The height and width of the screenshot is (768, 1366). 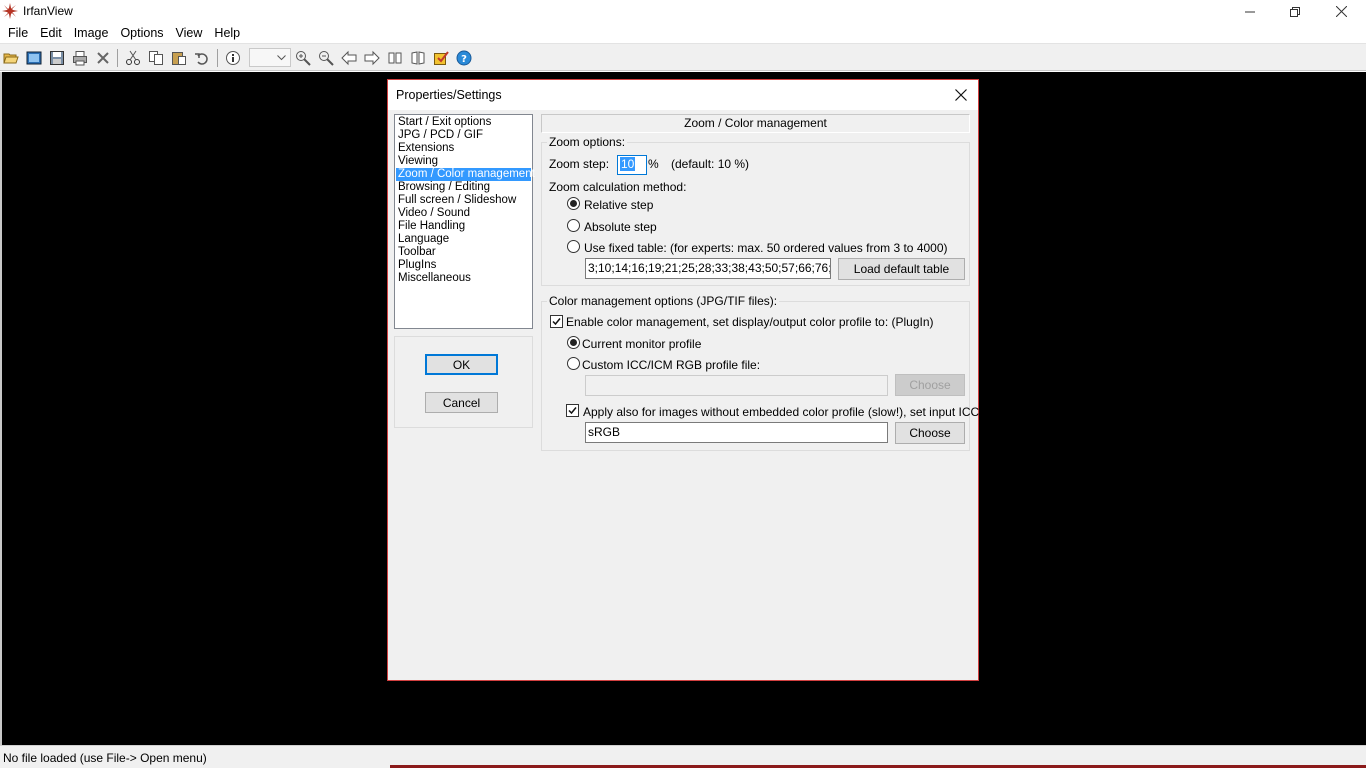 I want to click on first-page-button, so click(x=395, y=58).